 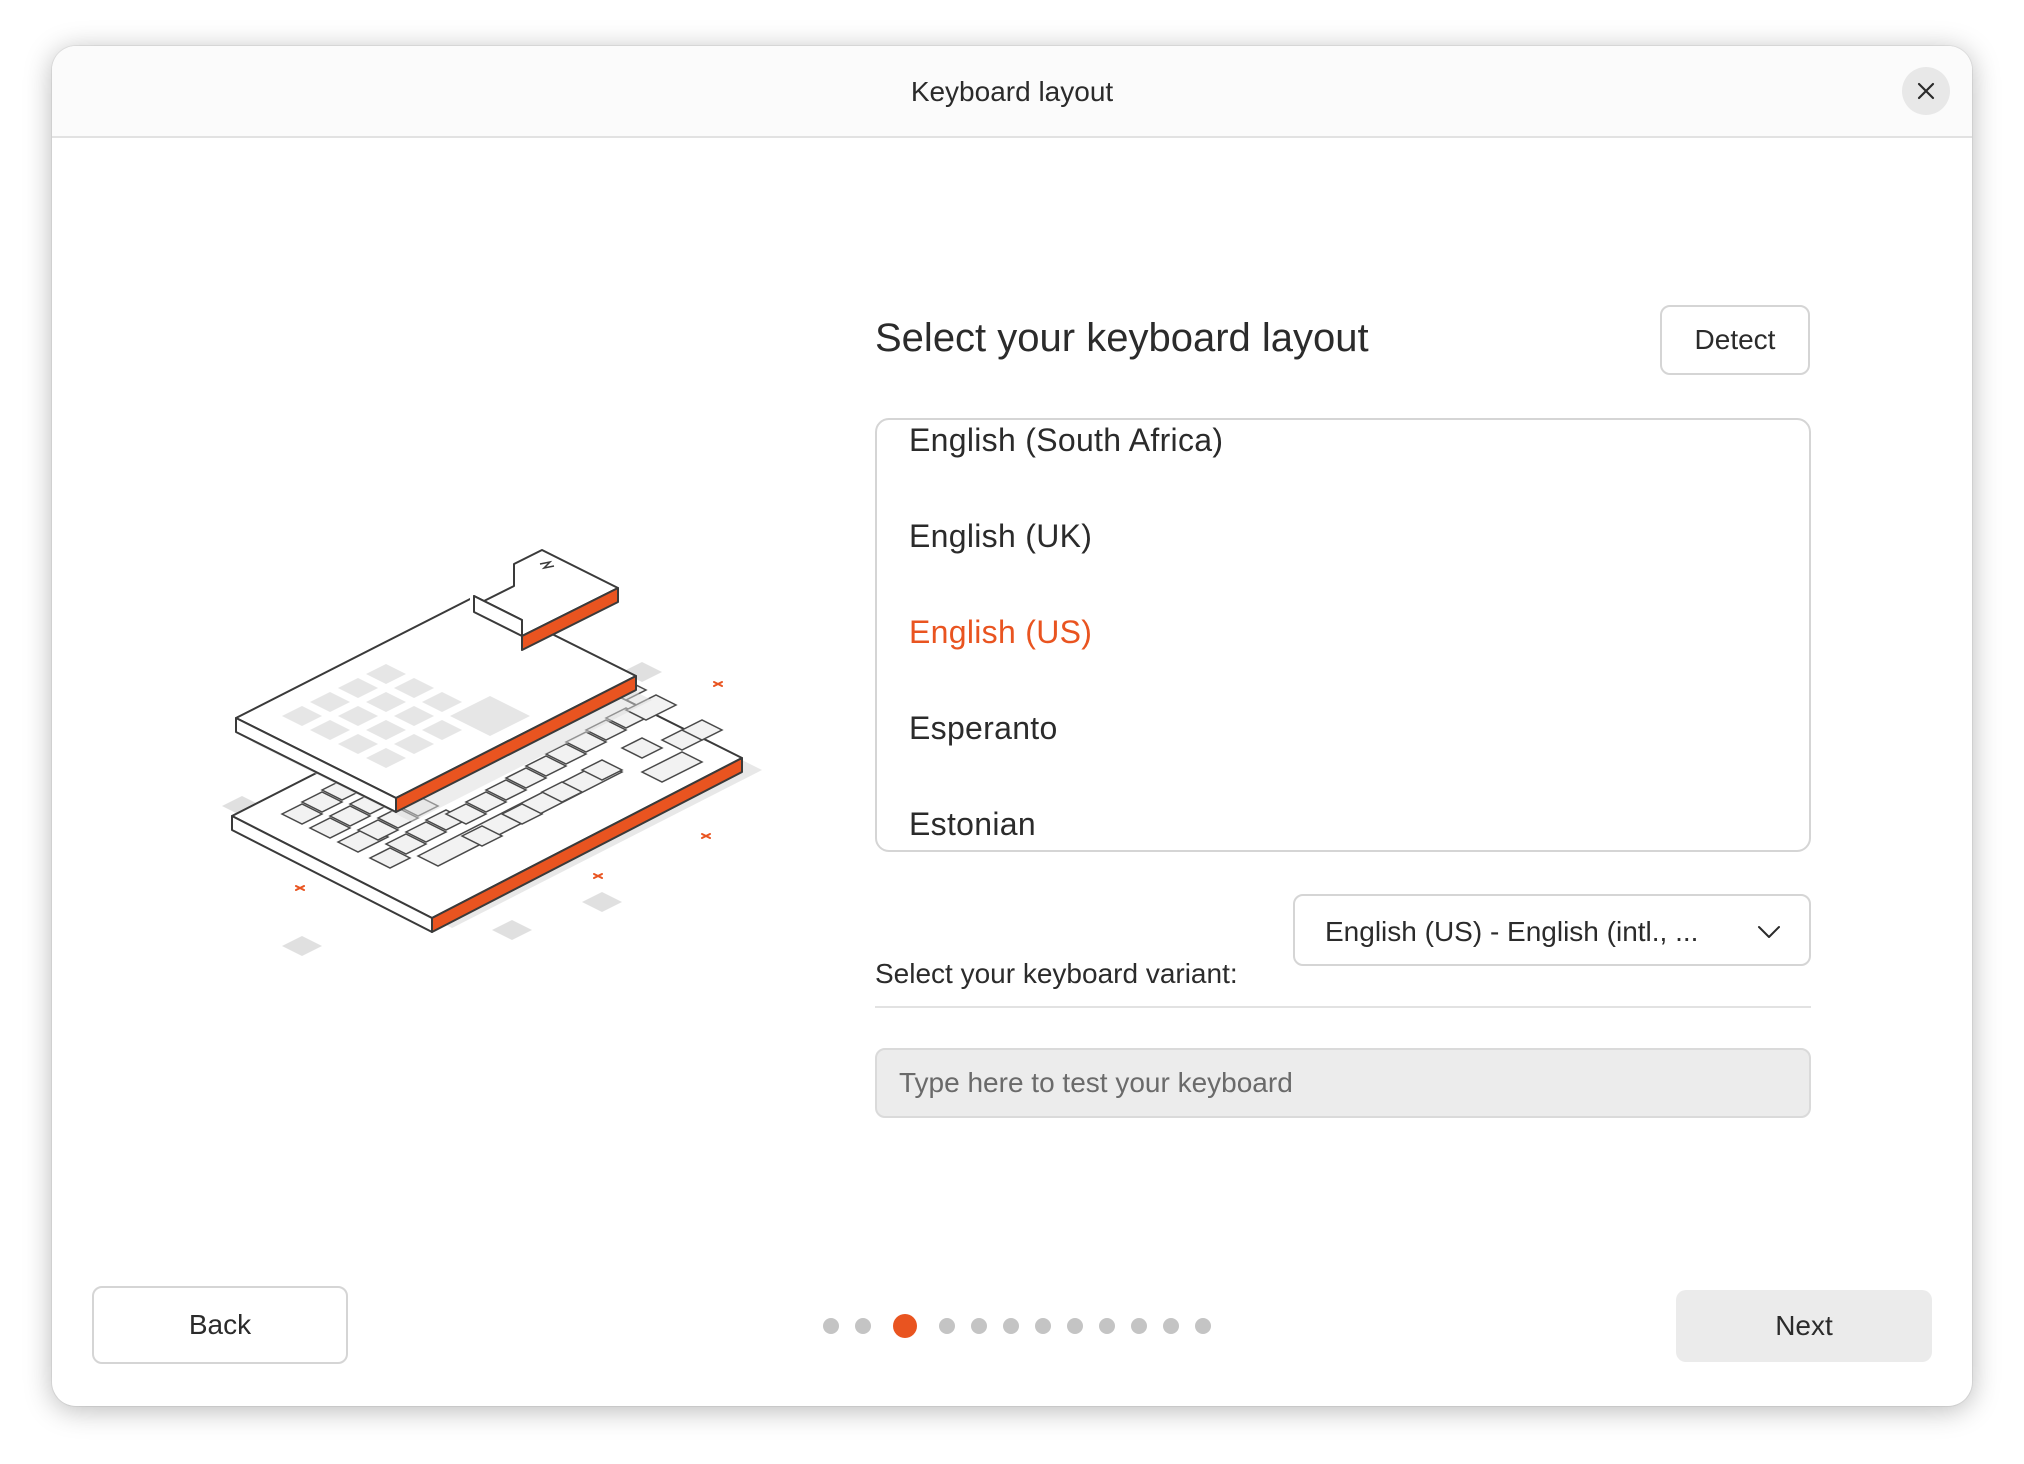 I want to click on step-dot-active, so click(x=905, y=1326).